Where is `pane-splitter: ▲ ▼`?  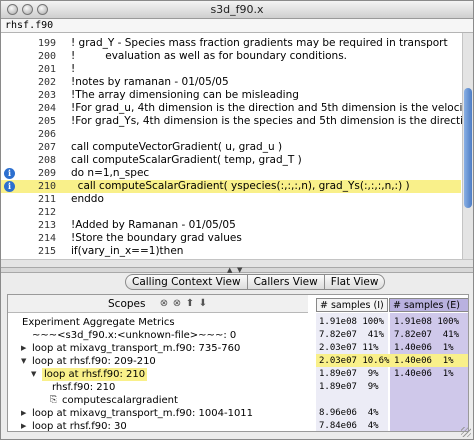
pane-splitter: ▲ ▼ is located at coordinates (237, 270).